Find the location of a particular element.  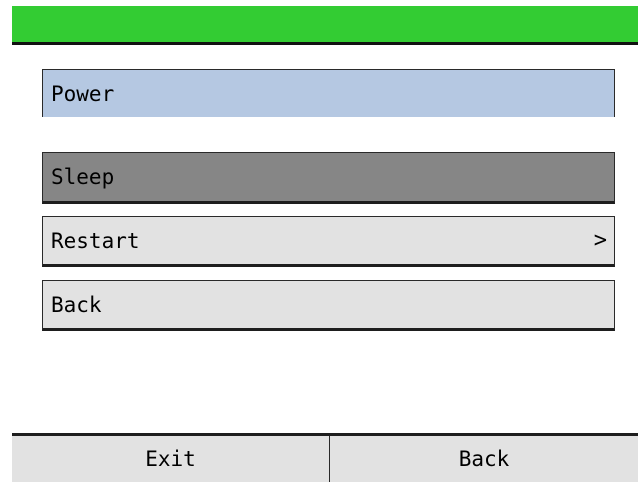

menu-item-label: Sleep is located at coordinates (83, 177).